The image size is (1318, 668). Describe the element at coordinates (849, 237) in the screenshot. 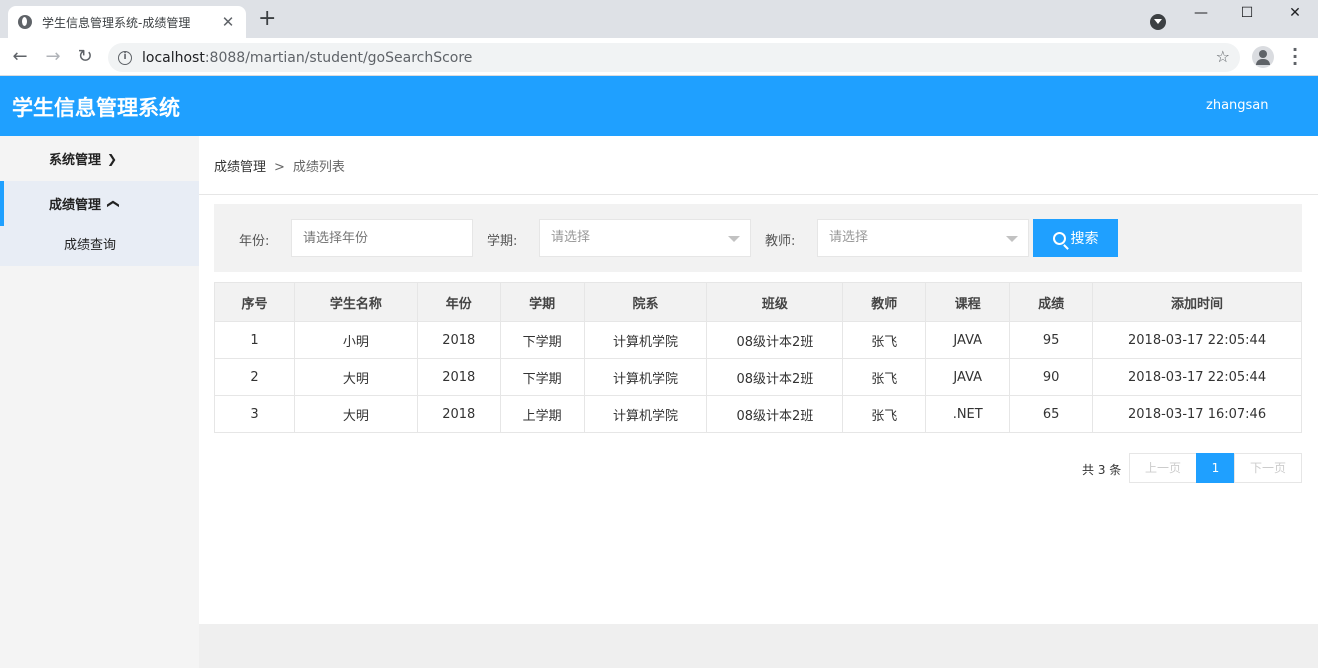

I see `teacher-select-value: 请选择` at that location.